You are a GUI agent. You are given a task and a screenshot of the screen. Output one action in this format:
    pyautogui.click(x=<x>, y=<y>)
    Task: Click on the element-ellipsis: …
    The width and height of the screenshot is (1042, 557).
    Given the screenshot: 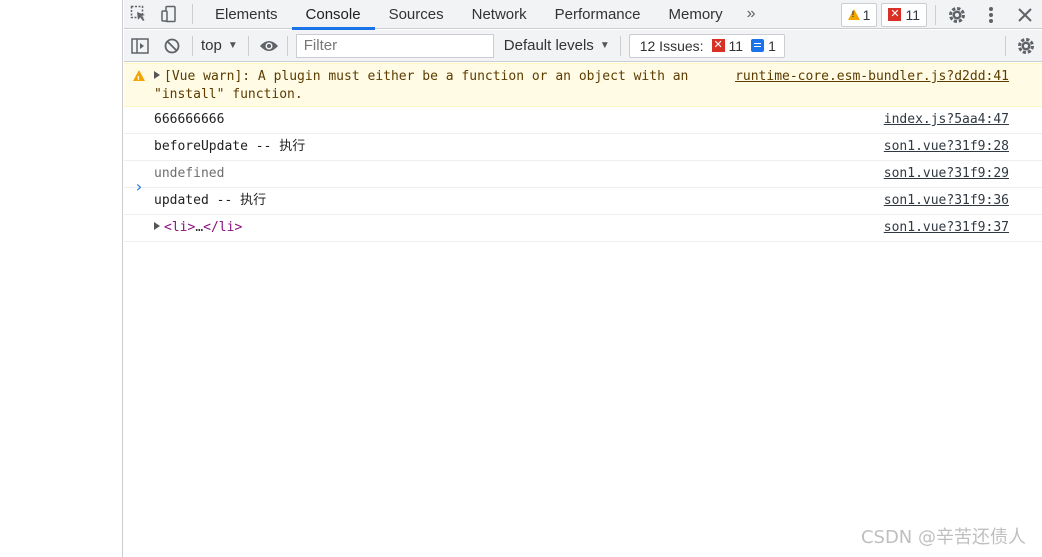 What is the action you would take?
    pyautogui.click(x=199, y=227)
    